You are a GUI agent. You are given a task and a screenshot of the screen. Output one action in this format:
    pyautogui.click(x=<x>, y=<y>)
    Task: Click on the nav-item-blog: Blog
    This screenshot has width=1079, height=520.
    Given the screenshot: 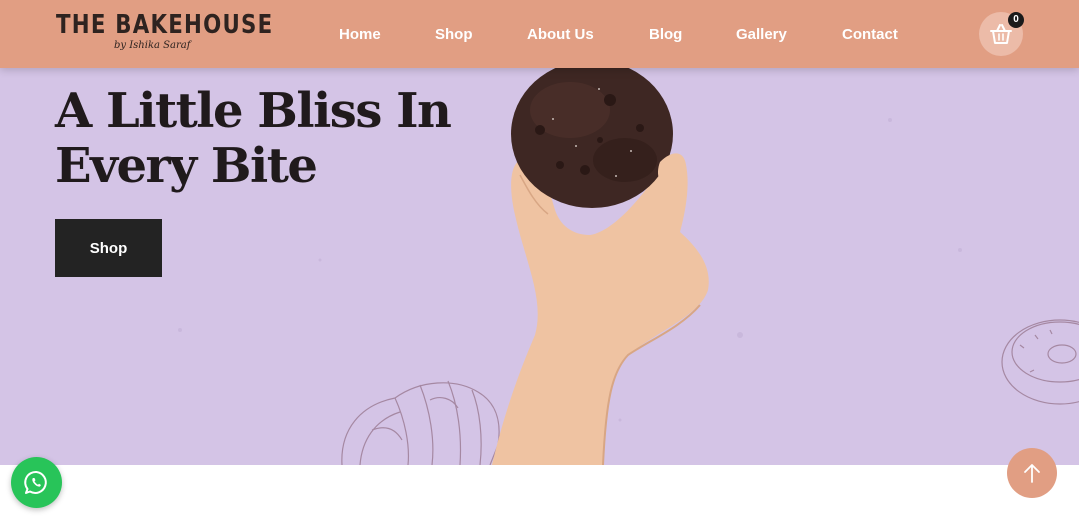 What is the action you would take?
    pyautogui.click(x=665, y=34)
    